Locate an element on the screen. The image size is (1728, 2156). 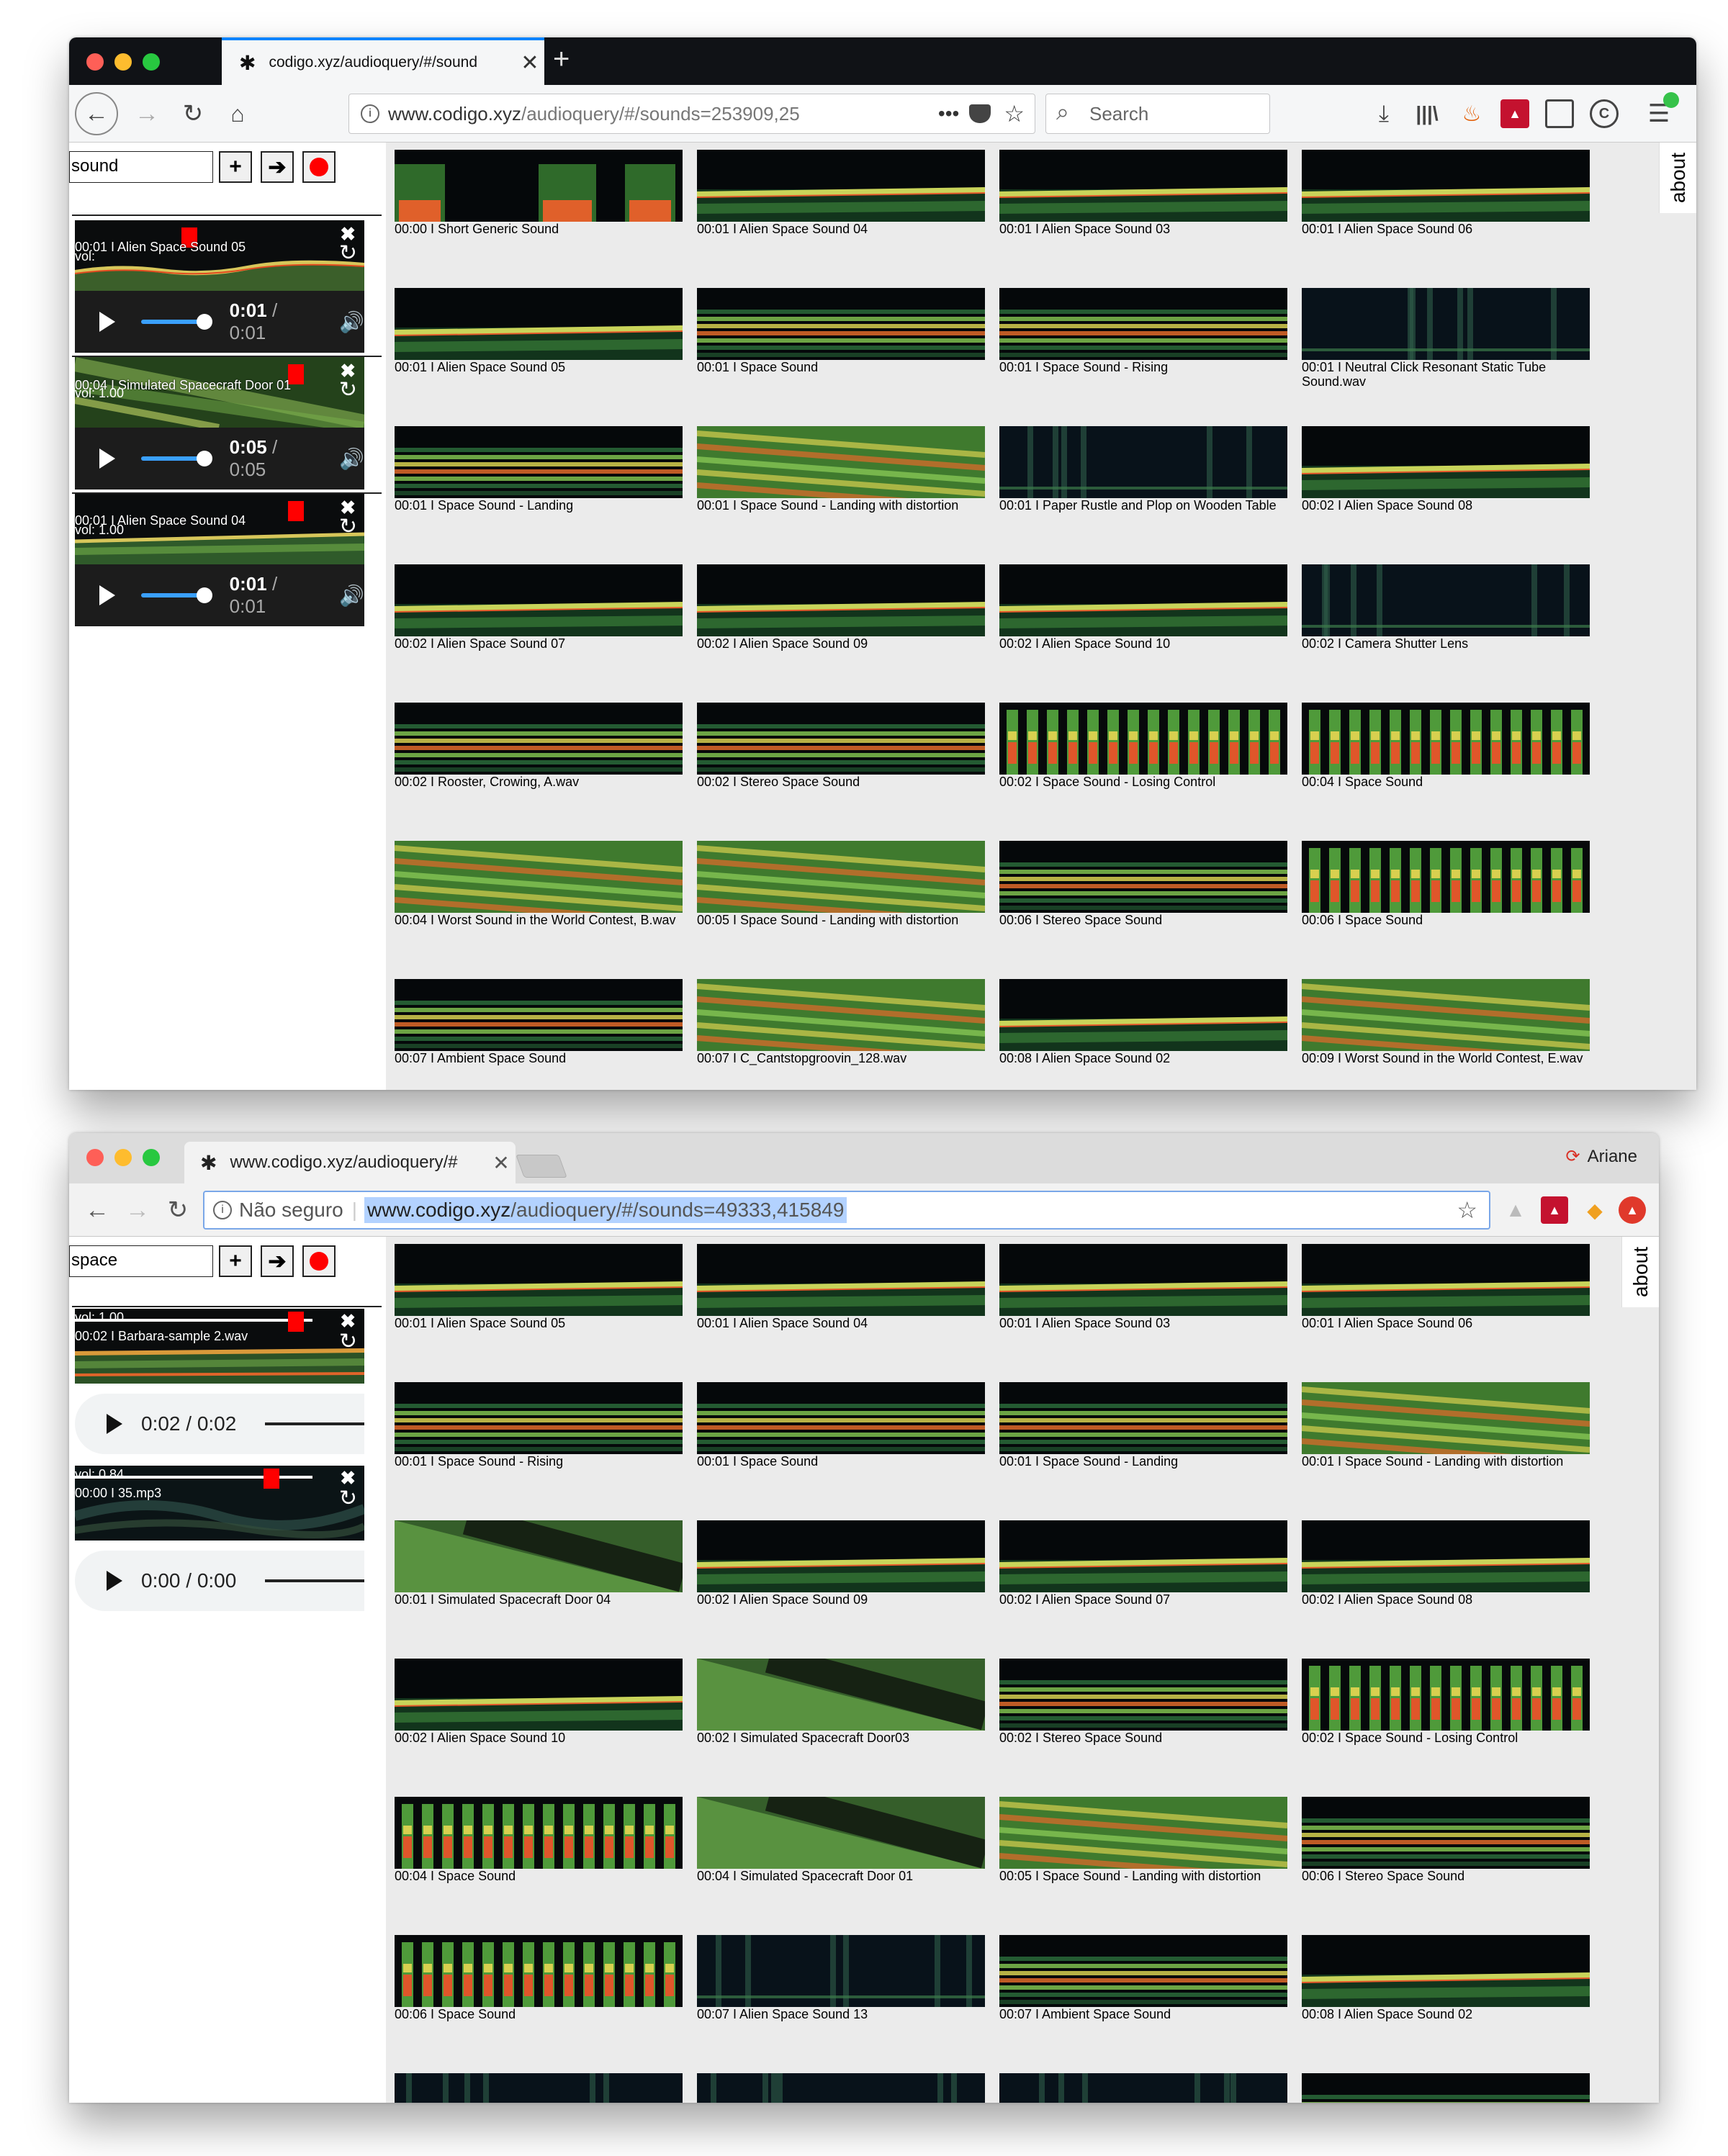
progress-bar is located at coordinates (314, 1581).